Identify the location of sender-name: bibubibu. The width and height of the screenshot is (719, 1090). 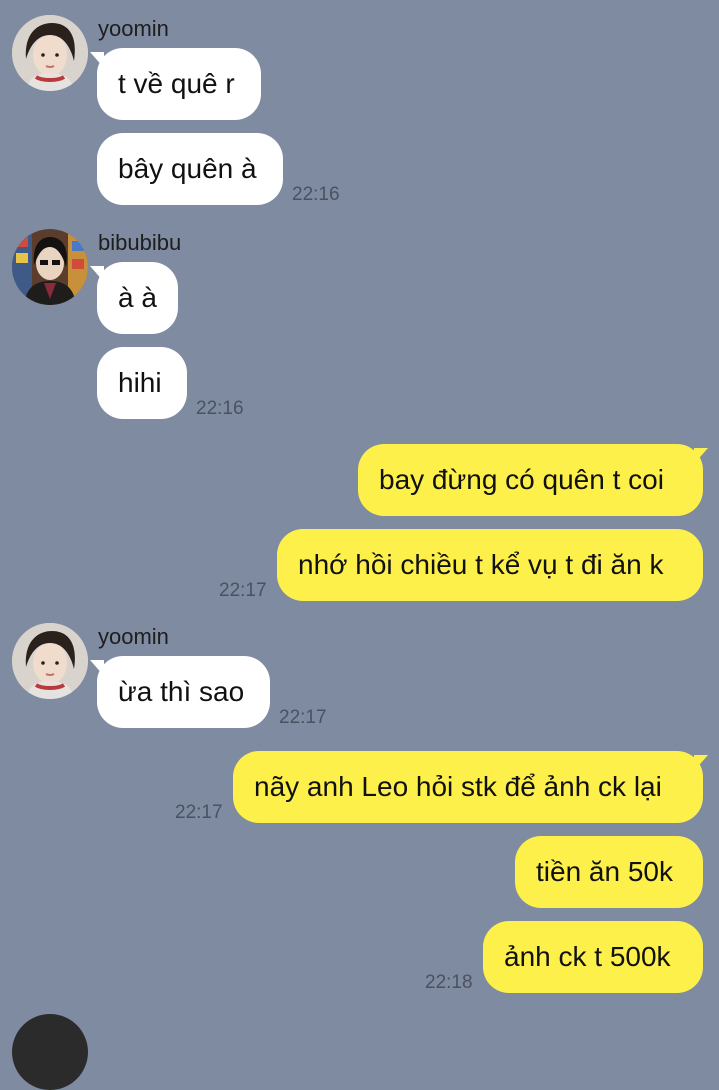
(140, 242).